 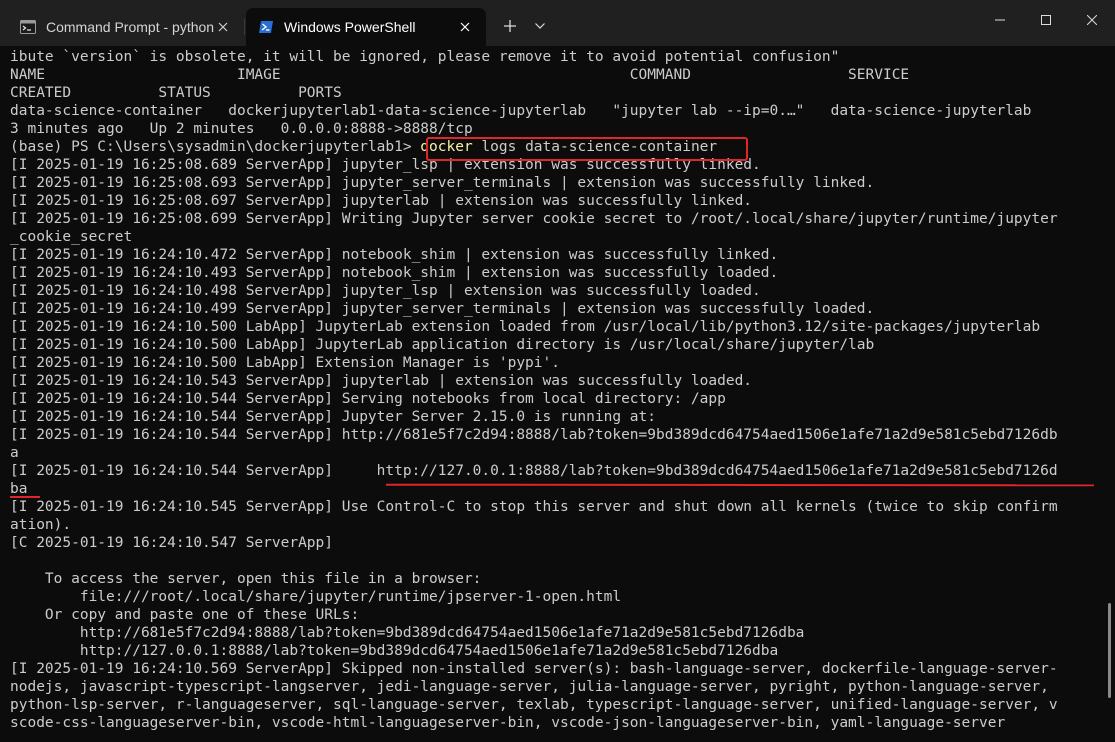 I want to click on tab-windows-powershell: Windows PowerShell, so click(x=366, y=27).